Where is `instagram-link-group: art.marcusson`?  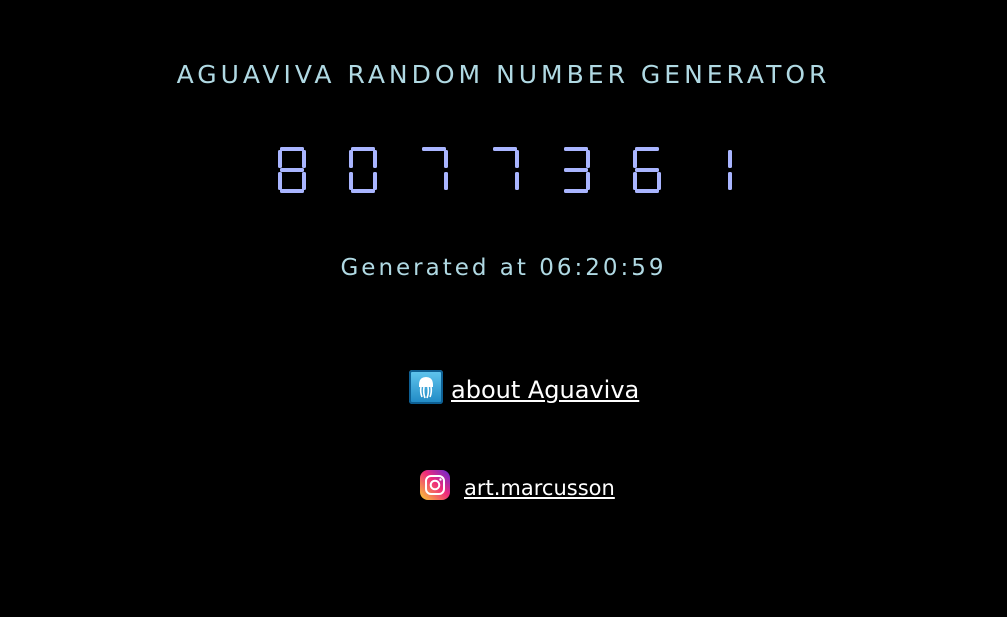 instagram-link-group: art.marcusson is located at coordinates (517, 485).